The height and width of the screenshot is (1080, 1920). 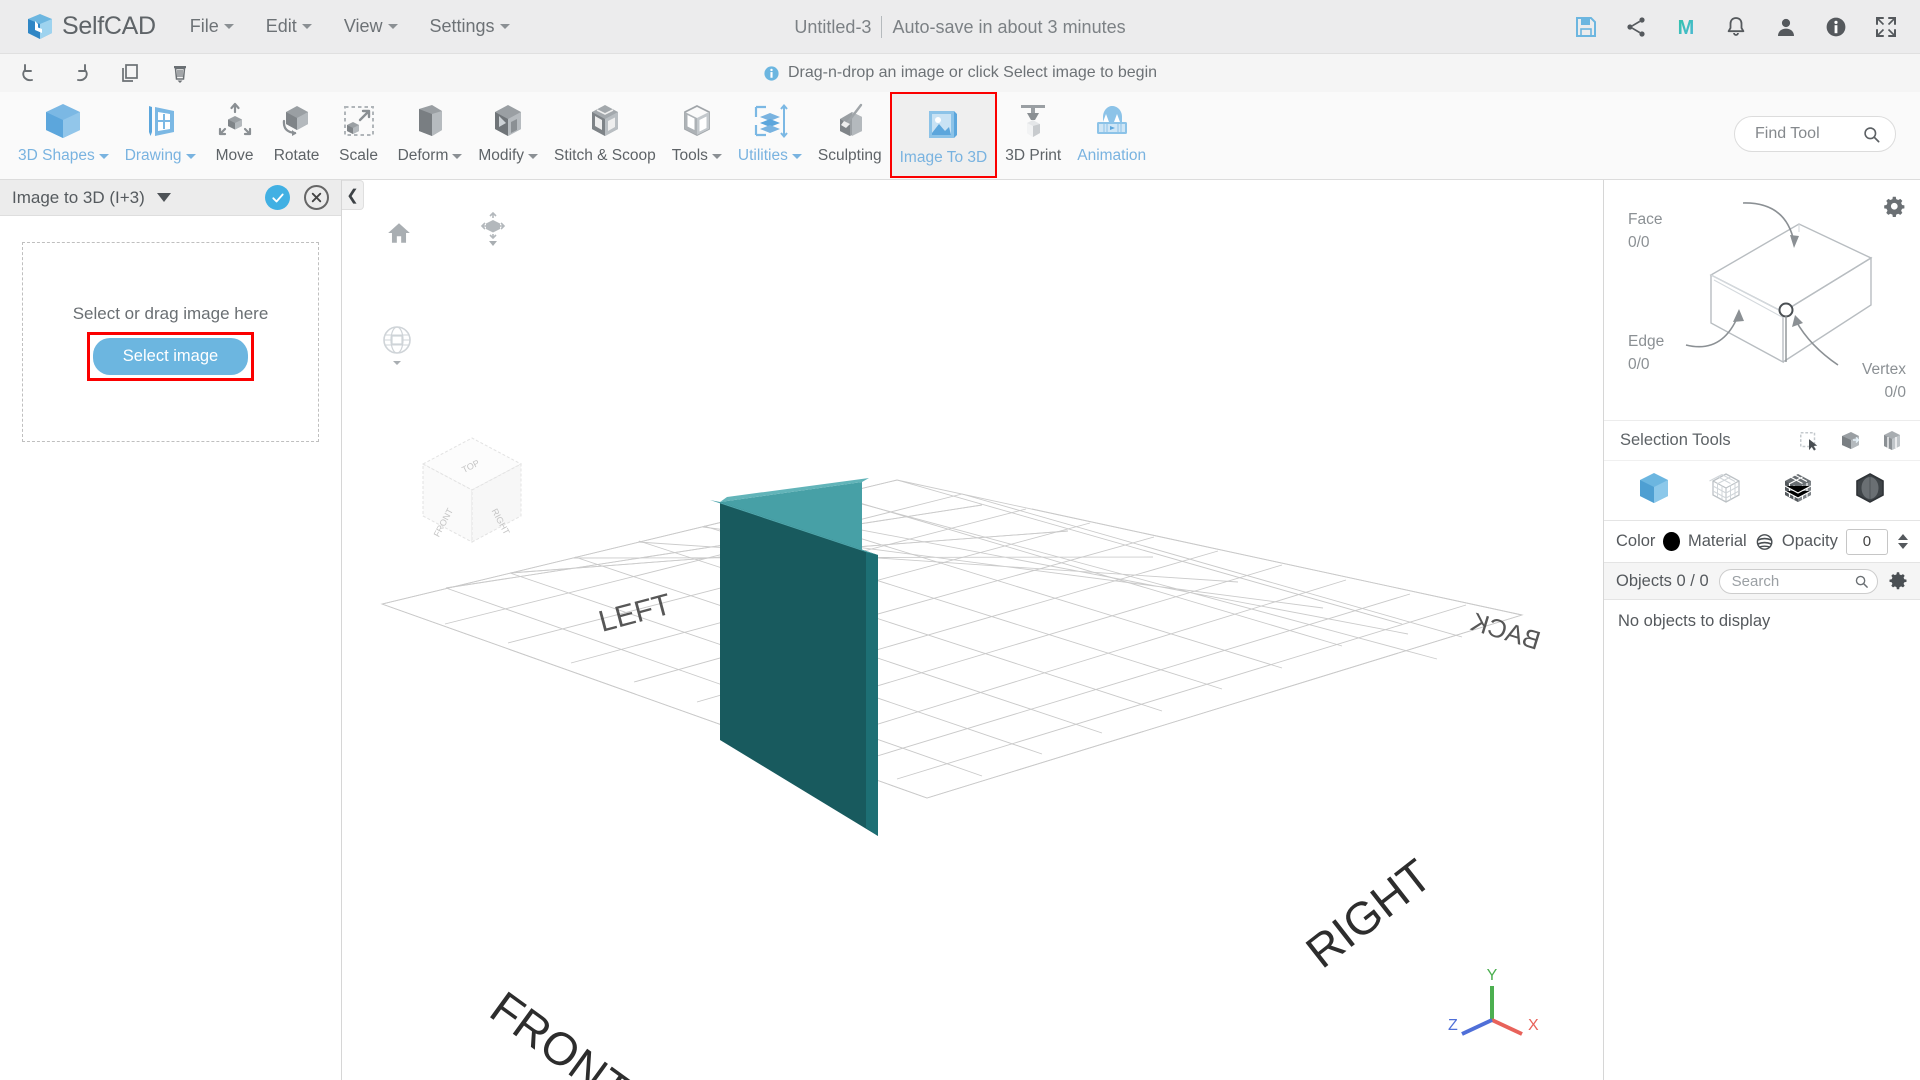 I want to click on pan-control, so click(x=397, y=347).